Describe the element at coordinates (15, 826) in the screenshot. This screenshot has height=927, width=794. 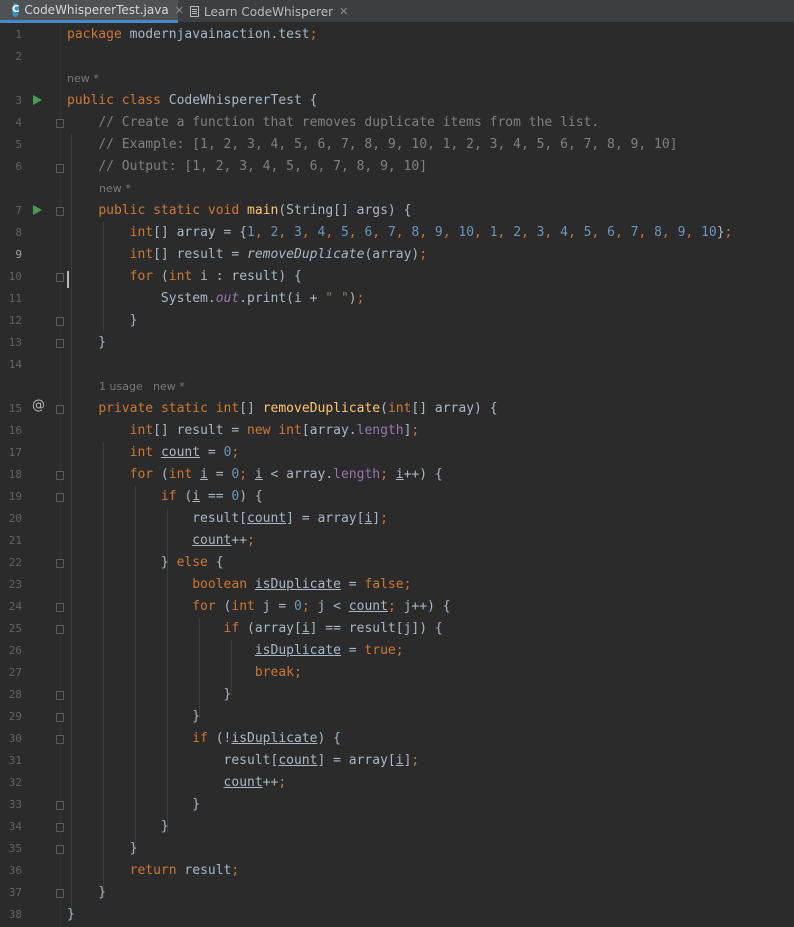
I see `line-number: 34` at that location.